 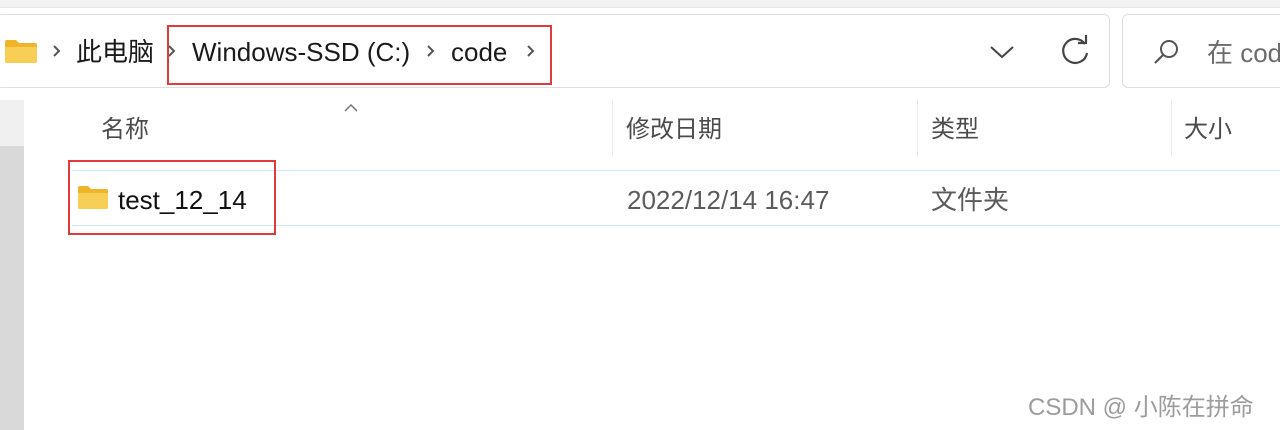 What do you see at coordinates (12, 288) in the screenshot?
I see `navigation-pane-scrollbar` at bounding box center [12, 288].